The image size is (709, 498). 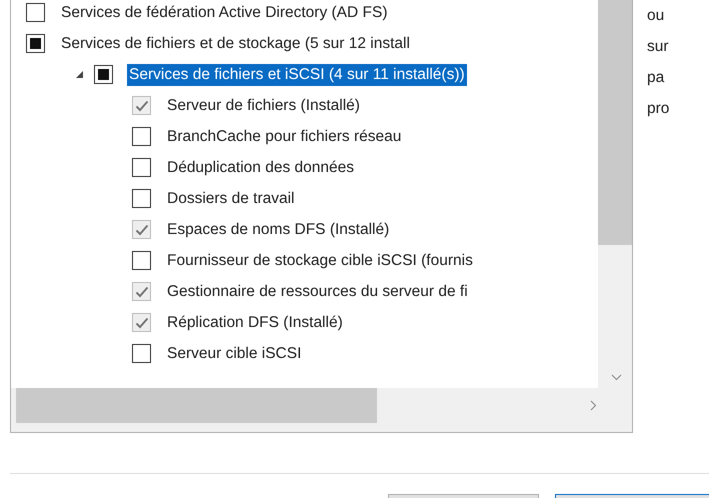 I want to click on tree-item: Serveur cible iSCSI, so click(x=234, y=353).